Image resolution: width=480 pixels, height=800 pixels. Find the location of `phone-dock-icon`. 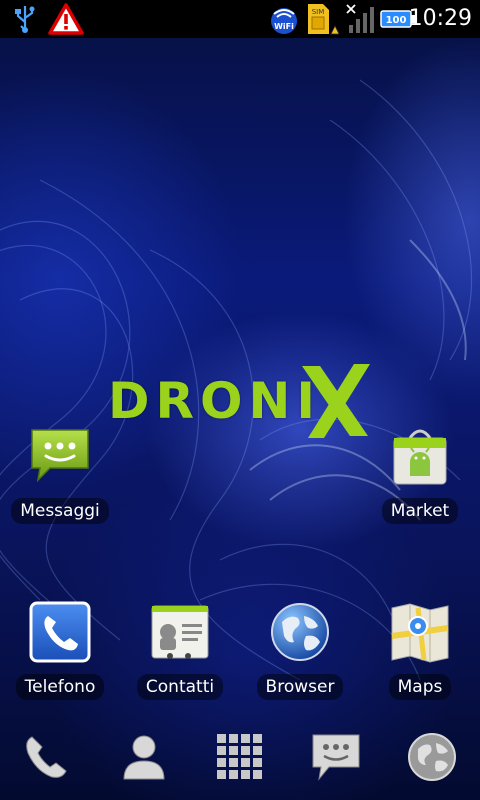

phone-dock-icon is located at coordinates (46, 757).